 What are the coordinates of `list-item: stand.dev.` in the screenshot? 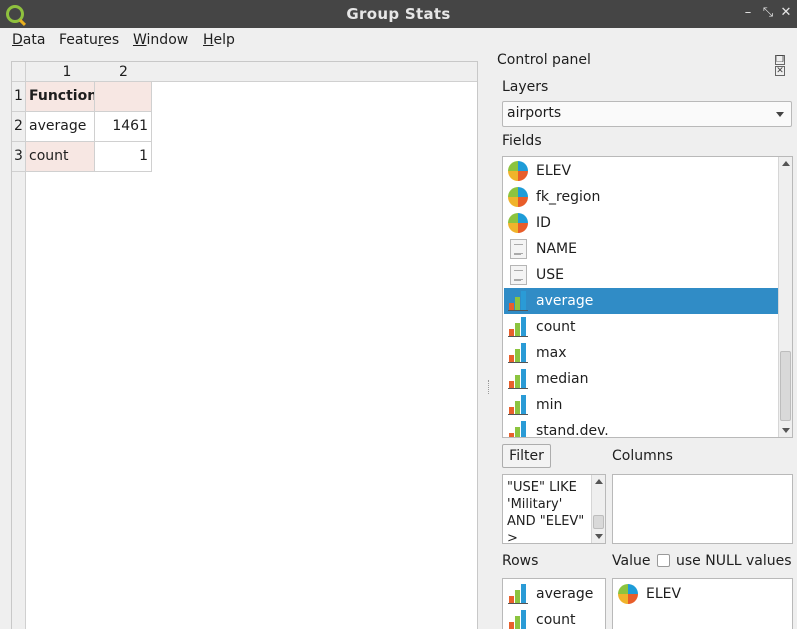 It's located at (641, 427).